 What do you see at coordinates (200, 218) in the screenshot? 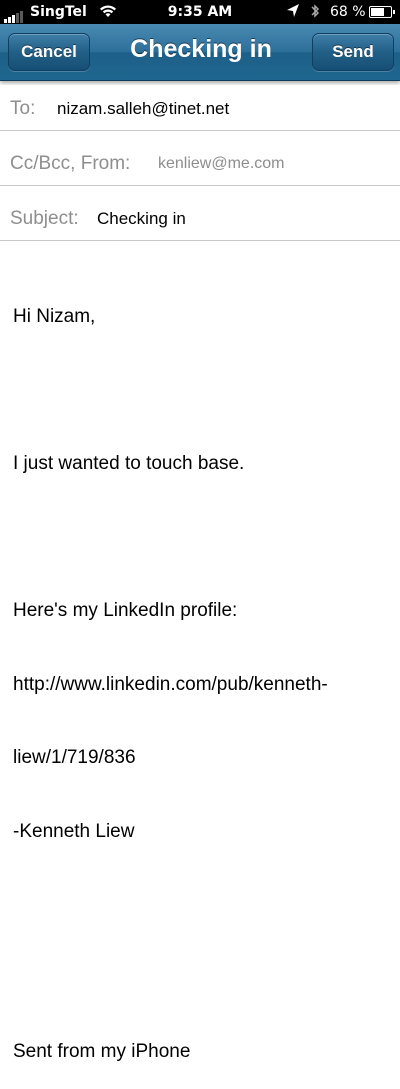
I see `subject-field: Subject: Checking in` at bounding box center [200, 218].